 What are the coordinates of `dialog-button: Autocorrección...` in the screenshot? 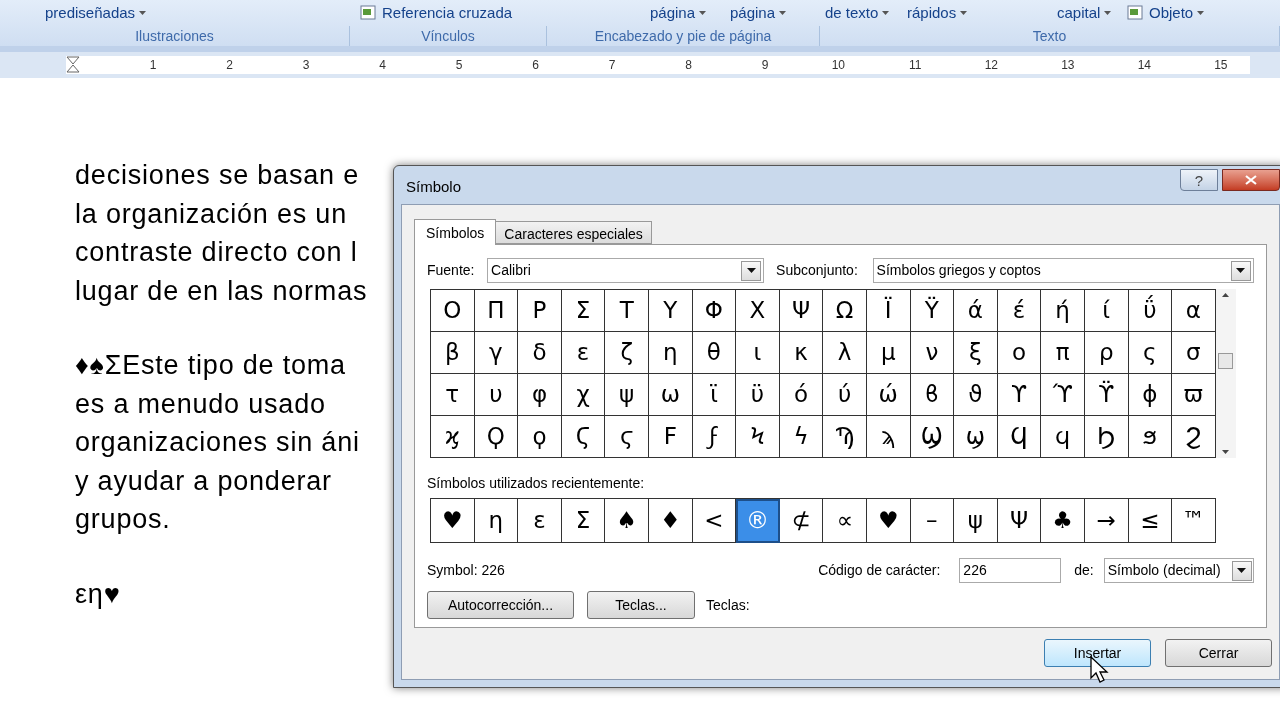 It's located at (500, 605).